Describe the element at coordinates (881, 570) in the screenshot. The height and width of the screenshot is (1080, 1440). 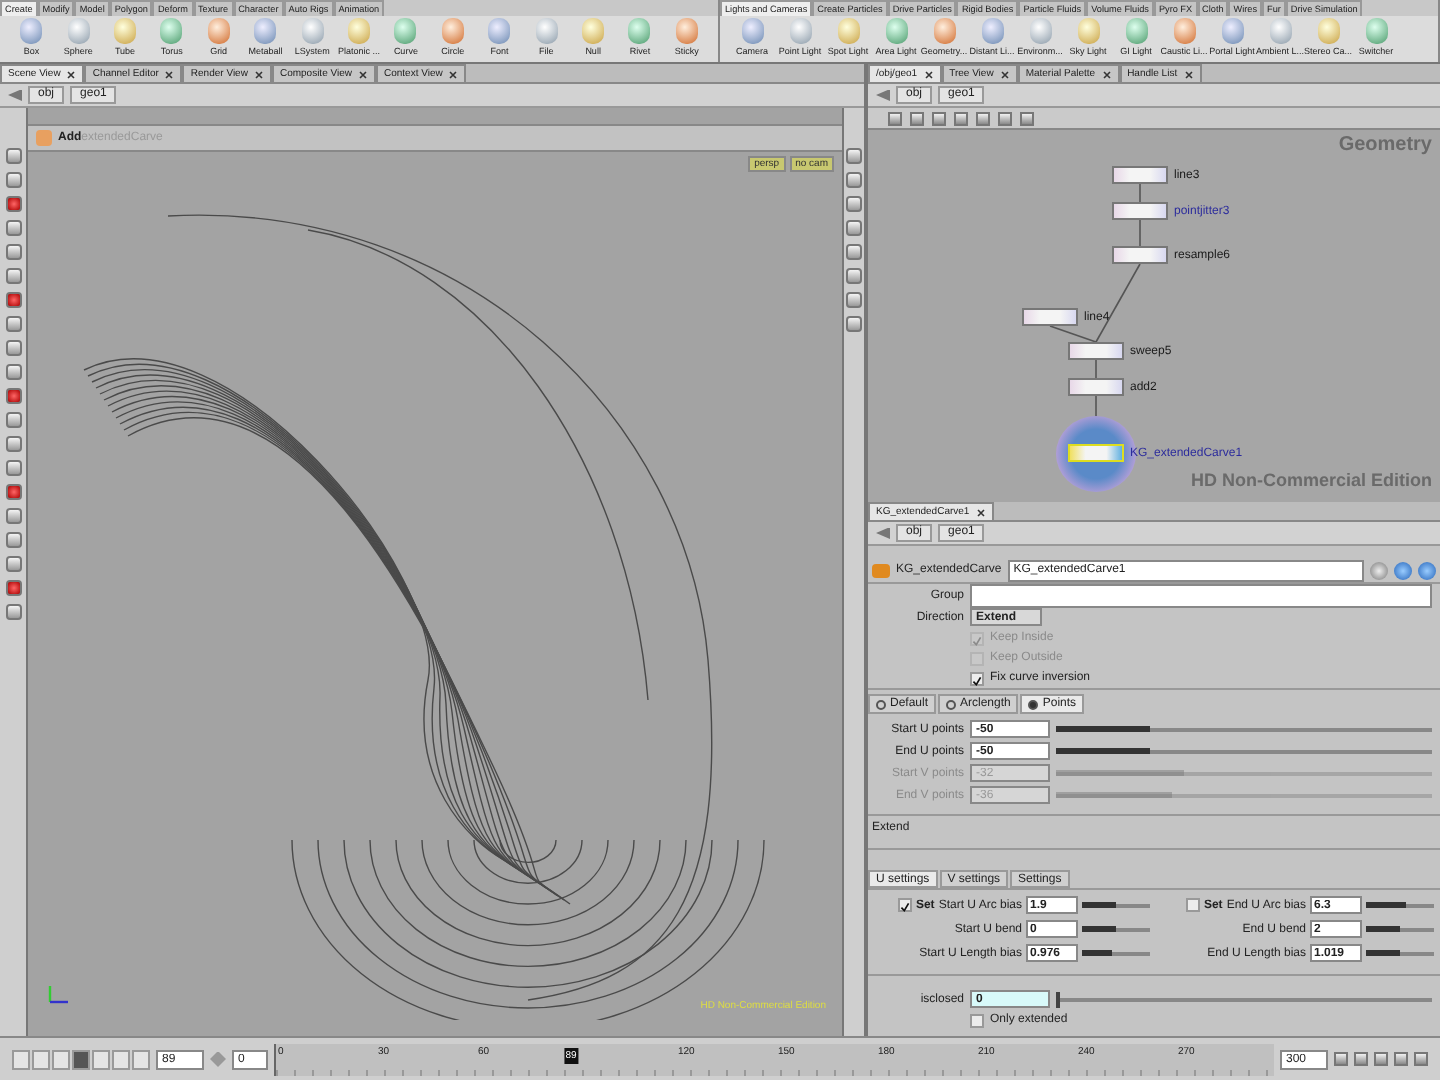
I see `node-type-icon` at that location.